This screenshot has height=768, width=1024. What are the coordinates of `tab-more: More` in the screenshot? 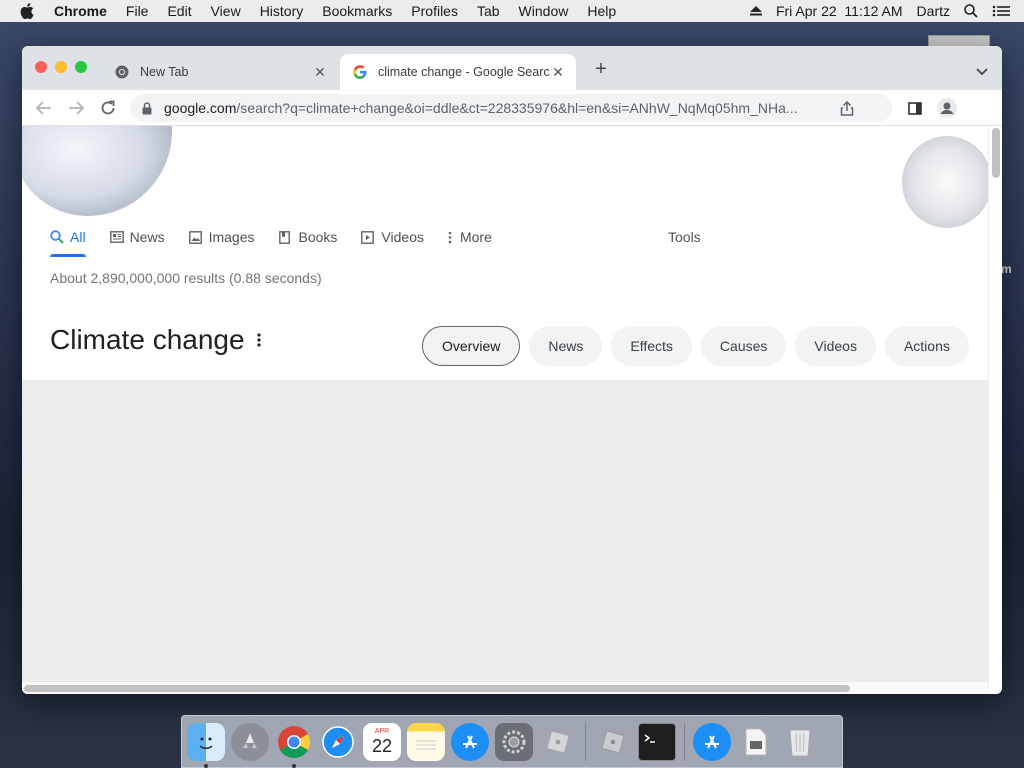 It's located at (470, 237).